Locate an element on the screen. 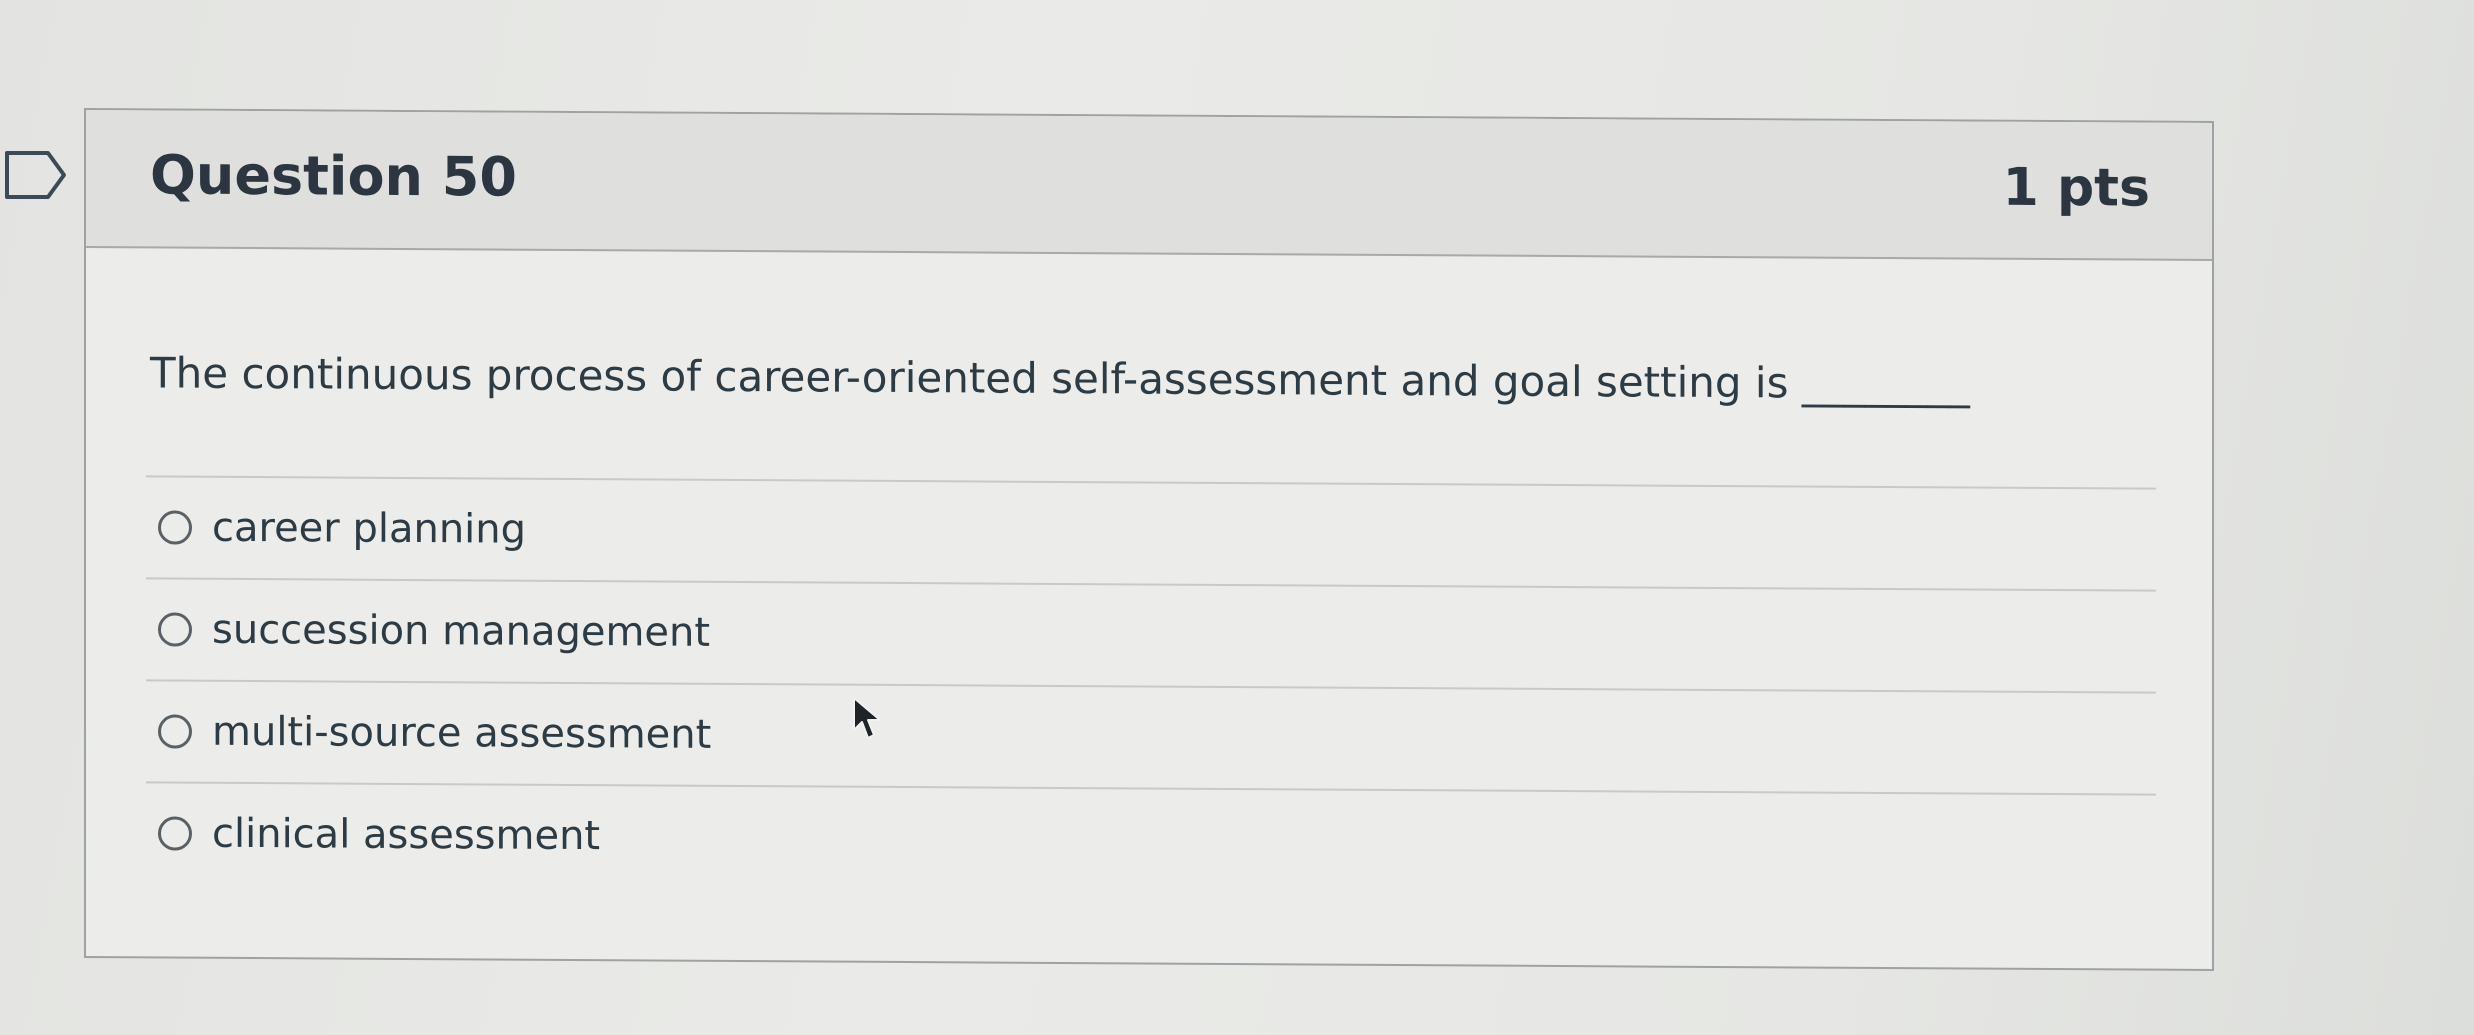  answer-option: succession management is located at coordinates (1151, 634).